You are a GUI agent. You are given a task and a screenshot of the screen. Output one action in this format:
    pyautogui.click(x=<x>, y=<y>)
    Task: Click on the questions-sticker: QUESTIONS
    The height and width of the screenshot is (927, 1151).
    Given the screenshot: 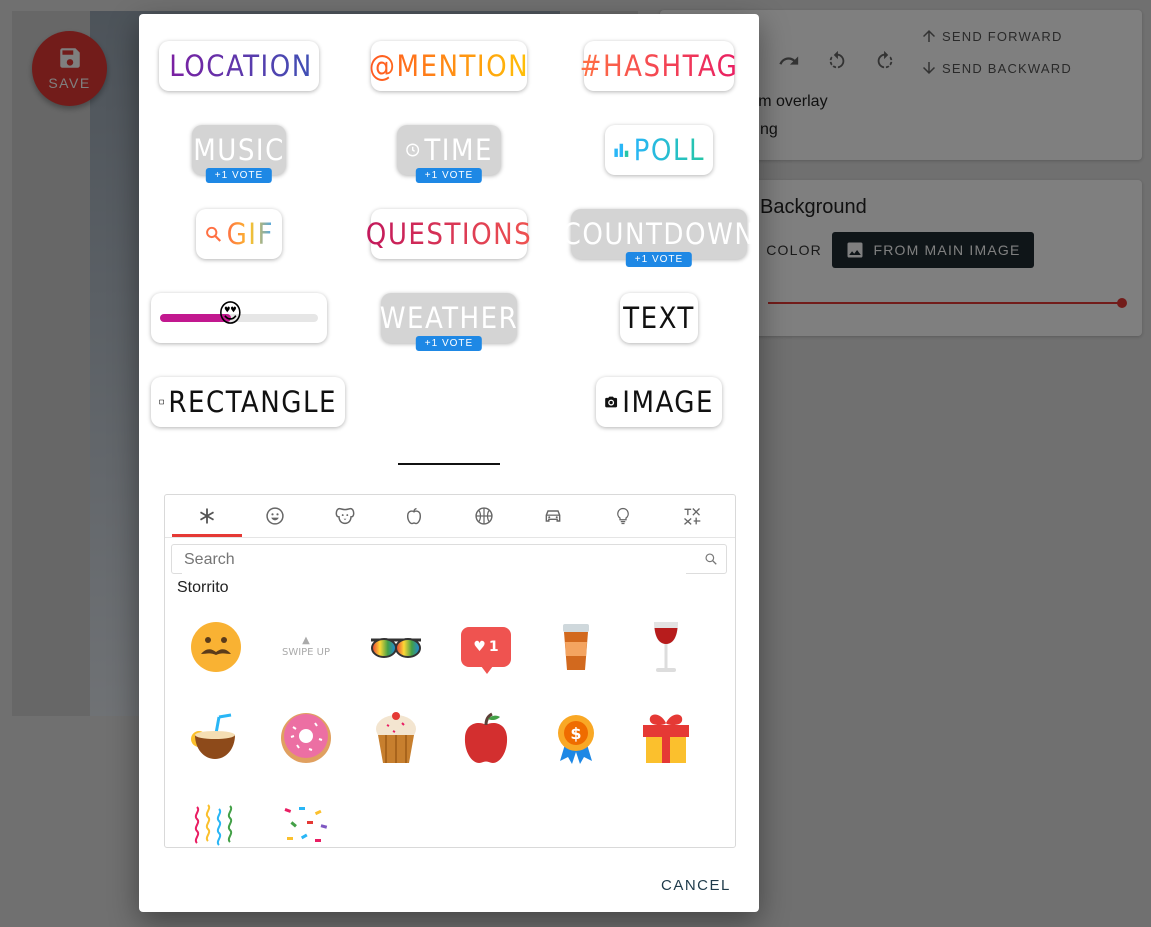 What is the action you would take?
    pyautogui.click(x=448, y=234)
    